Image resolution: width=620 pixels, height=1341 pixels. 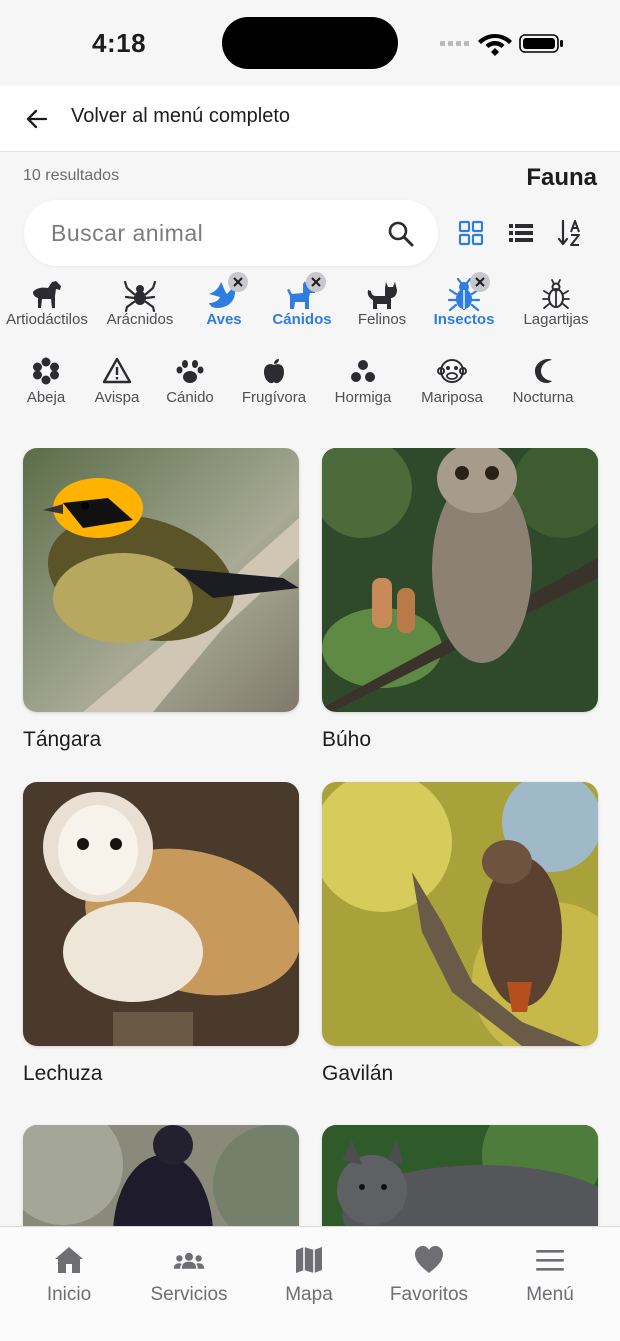 I want to click on list-view-button, so click(x=521, y=233).